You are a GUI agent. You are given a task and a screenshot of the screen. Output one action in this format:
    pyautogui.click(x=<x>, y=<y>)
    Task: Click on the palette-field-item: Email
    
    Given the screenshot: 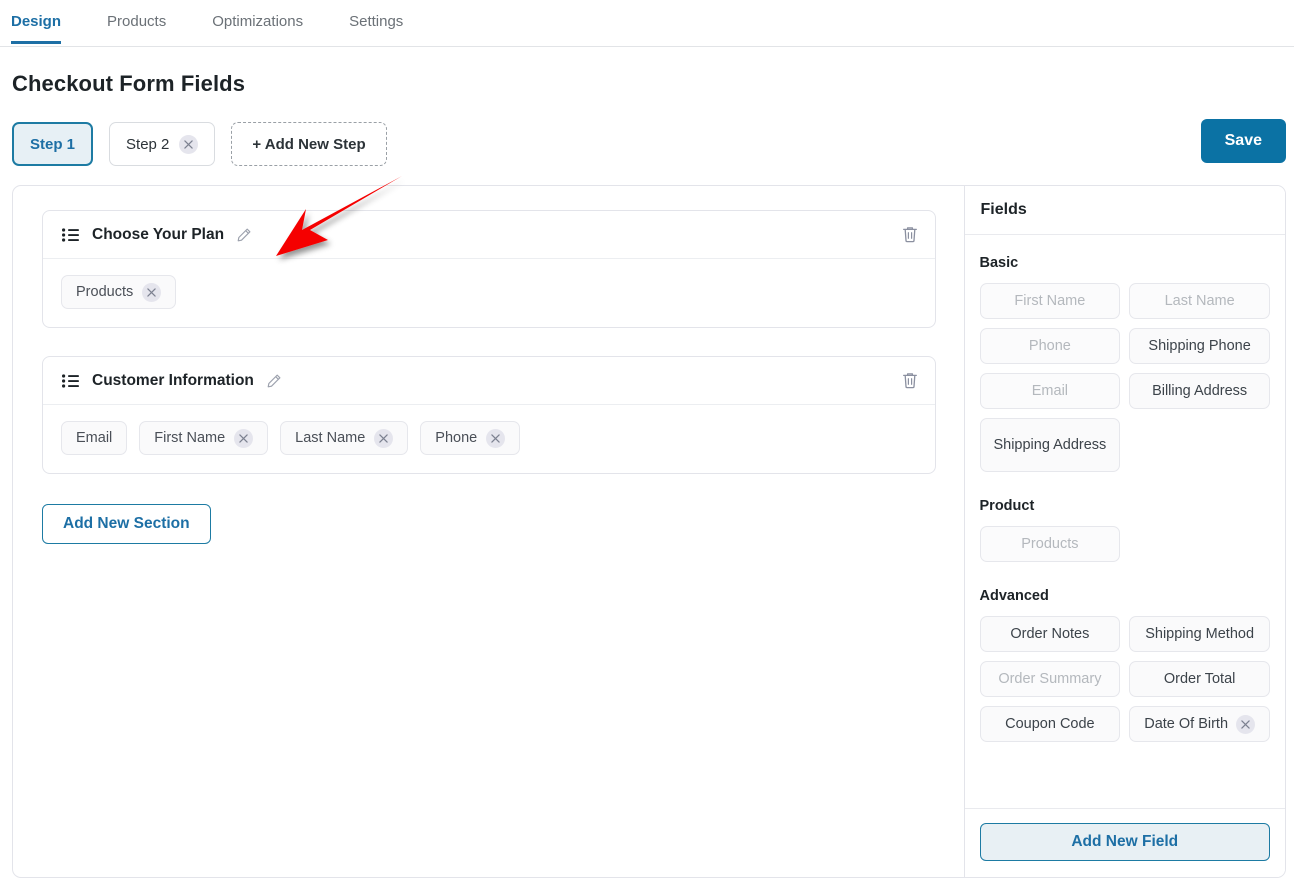 What is the action you would take?
    pyautogui.click(x=1050, y=391)
    